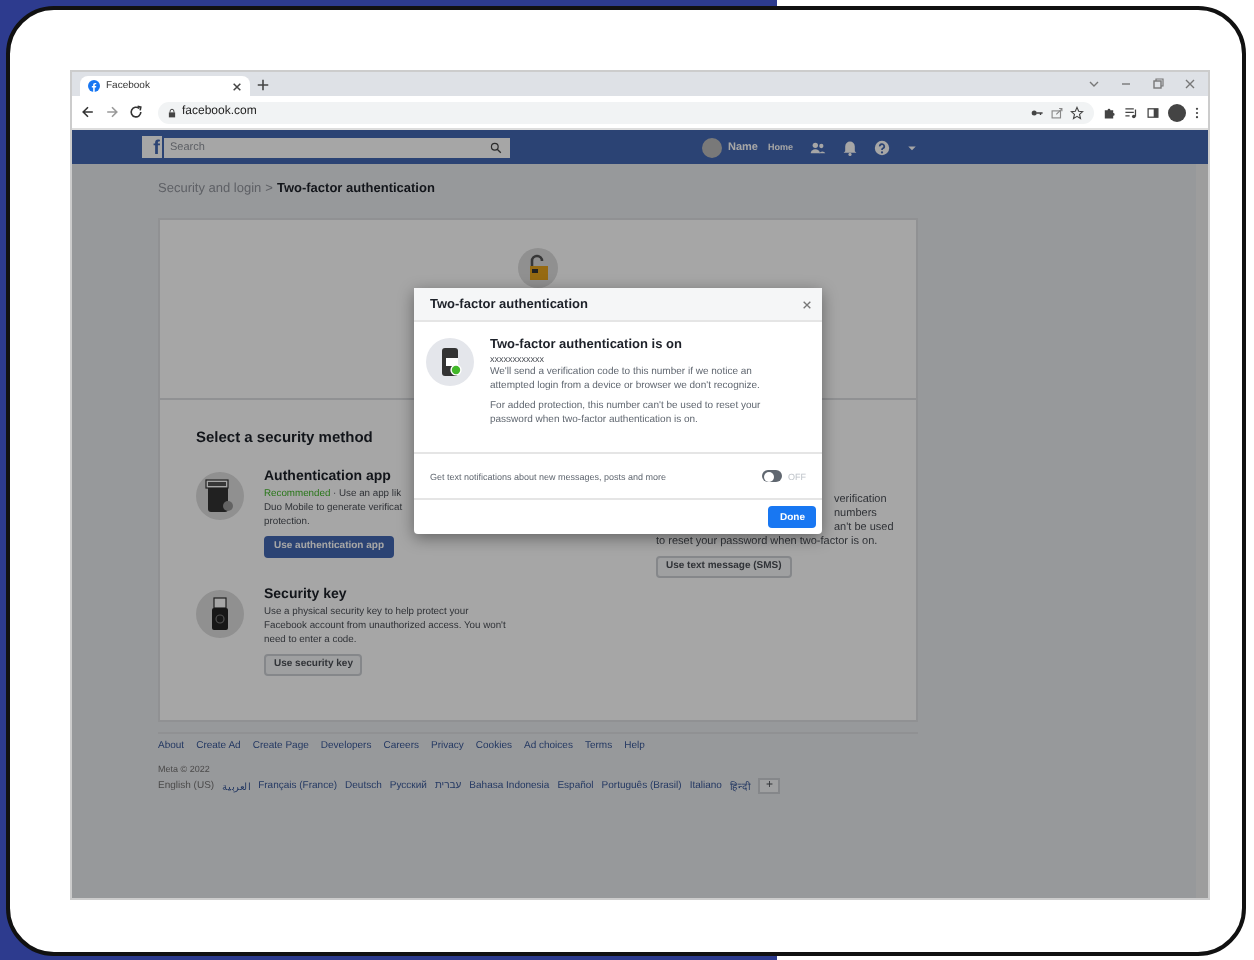 The height and width of the screenshot is (960, 1254). I want to click on scrollbar, so click(1202, 531).